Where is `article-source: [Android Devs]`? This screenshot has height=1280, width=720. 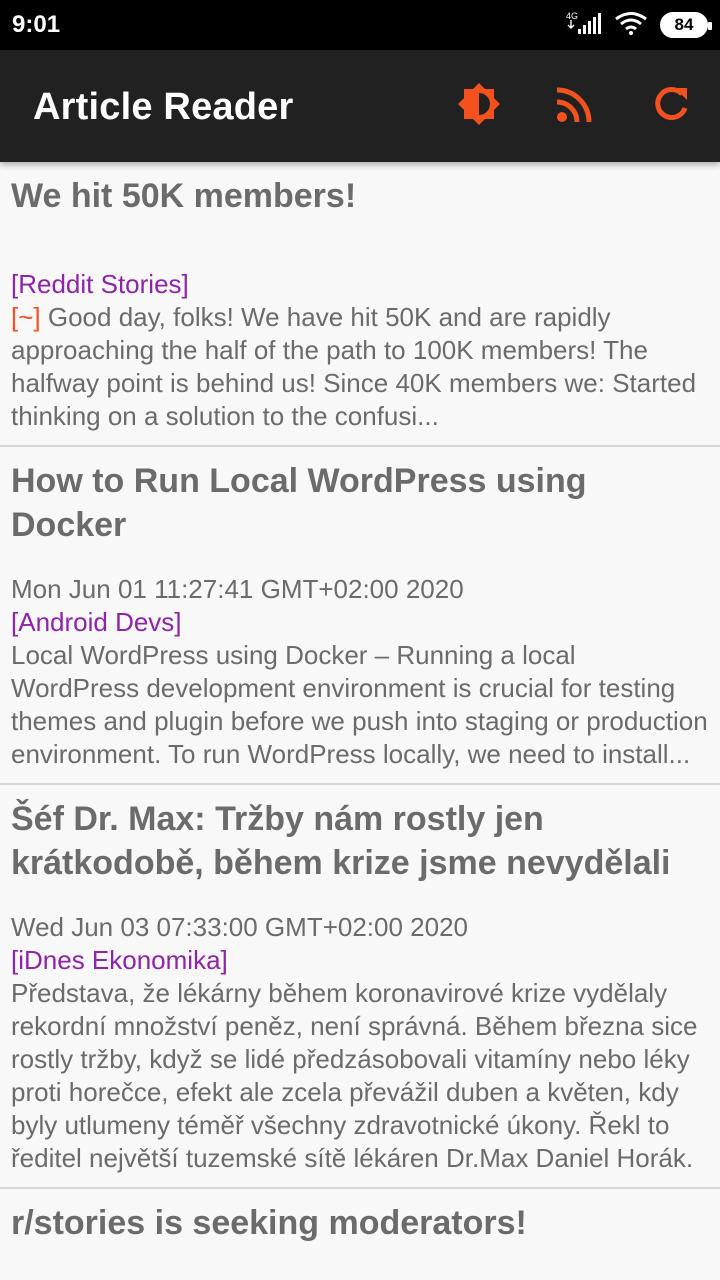
article-source: [Android Devs] is located at coordinates (96, 622).